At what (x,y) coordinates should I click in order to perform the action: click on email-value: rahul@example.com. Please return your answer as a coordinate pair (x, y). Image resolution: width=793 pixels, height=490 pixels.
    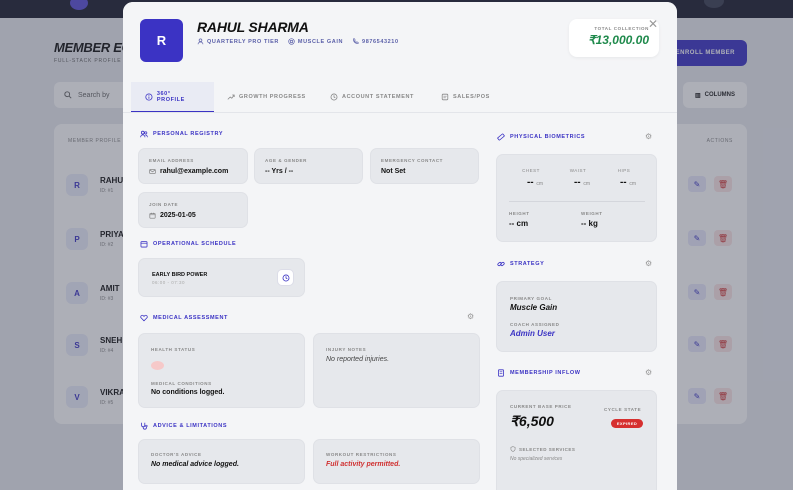
    Looking at the image, I should click on (188, 171).